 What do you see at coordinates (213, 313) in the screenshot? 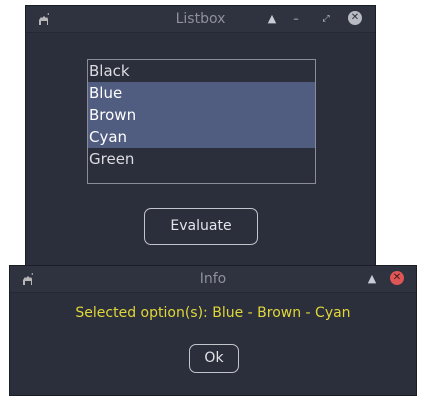
I see `info-message: Selected option(s): Blue - Brown - Cyan` at bounding box center [213, 313].